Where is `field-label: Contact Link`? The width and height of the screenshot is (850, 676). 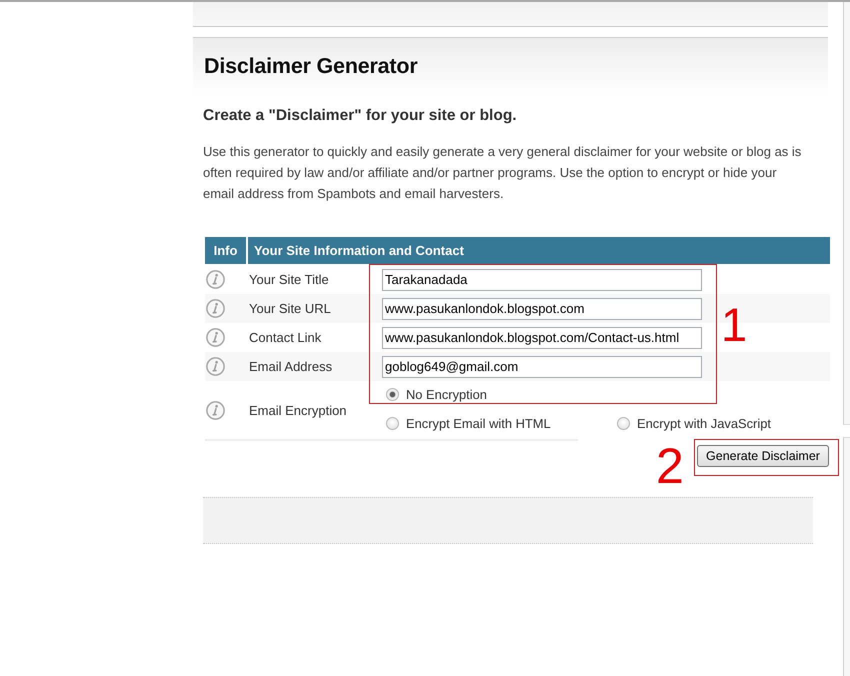
field-label: Contact Link is located at coordinates (285, 337).